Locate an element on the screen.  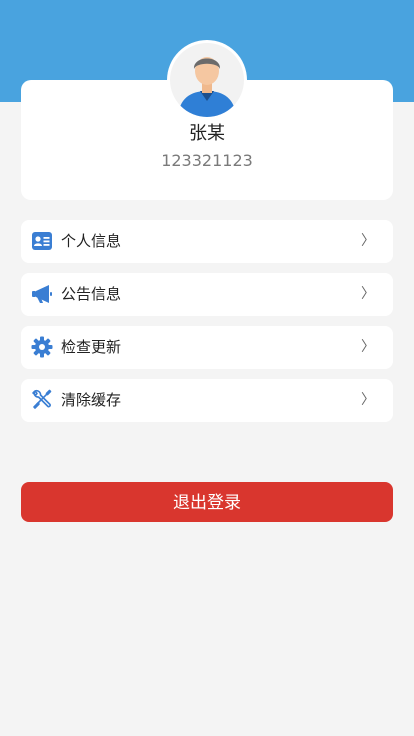
menu-item-announcements: 公告信息 〉 is located at coordinates (207, 294).